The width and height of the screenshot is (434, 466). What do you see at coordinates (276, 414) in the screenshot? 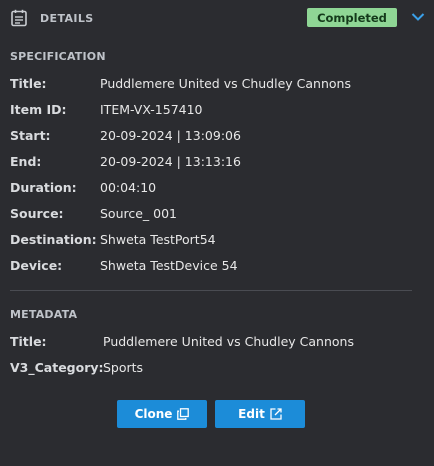
I see `external-edit-icon` at bounding box center [276, 414].